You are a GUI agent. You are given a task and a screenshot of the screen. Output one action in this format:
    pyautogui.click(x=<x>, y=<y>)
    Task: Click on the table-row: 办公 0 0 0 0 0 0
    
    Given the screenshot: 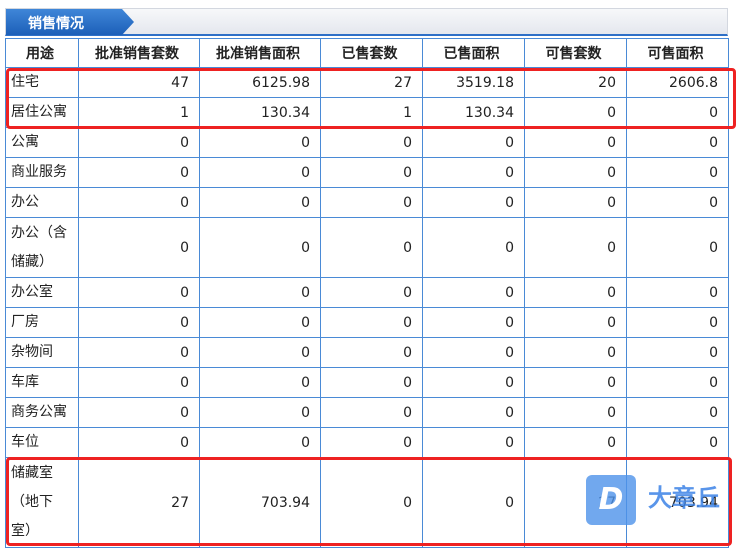 What is the action you would take?
    pyautogui.click(x=367, y=202)
    